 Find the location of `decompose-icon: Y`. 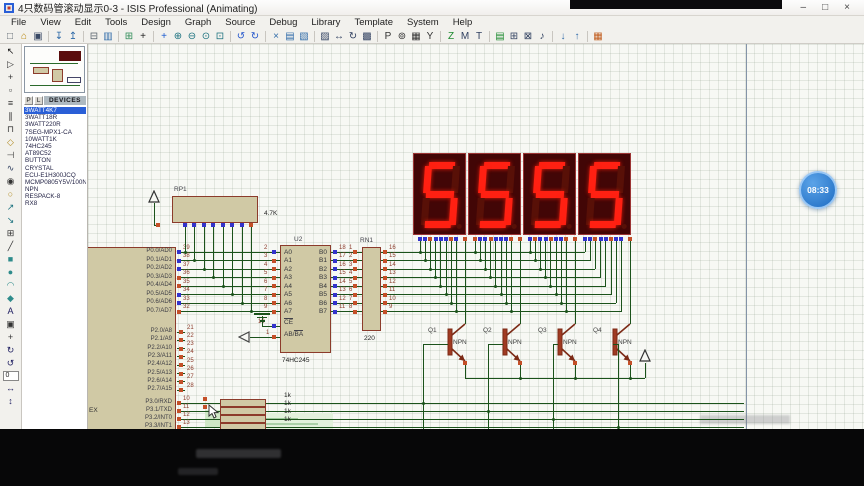

decompose-icon: Y is located at coordinates (430, 36).